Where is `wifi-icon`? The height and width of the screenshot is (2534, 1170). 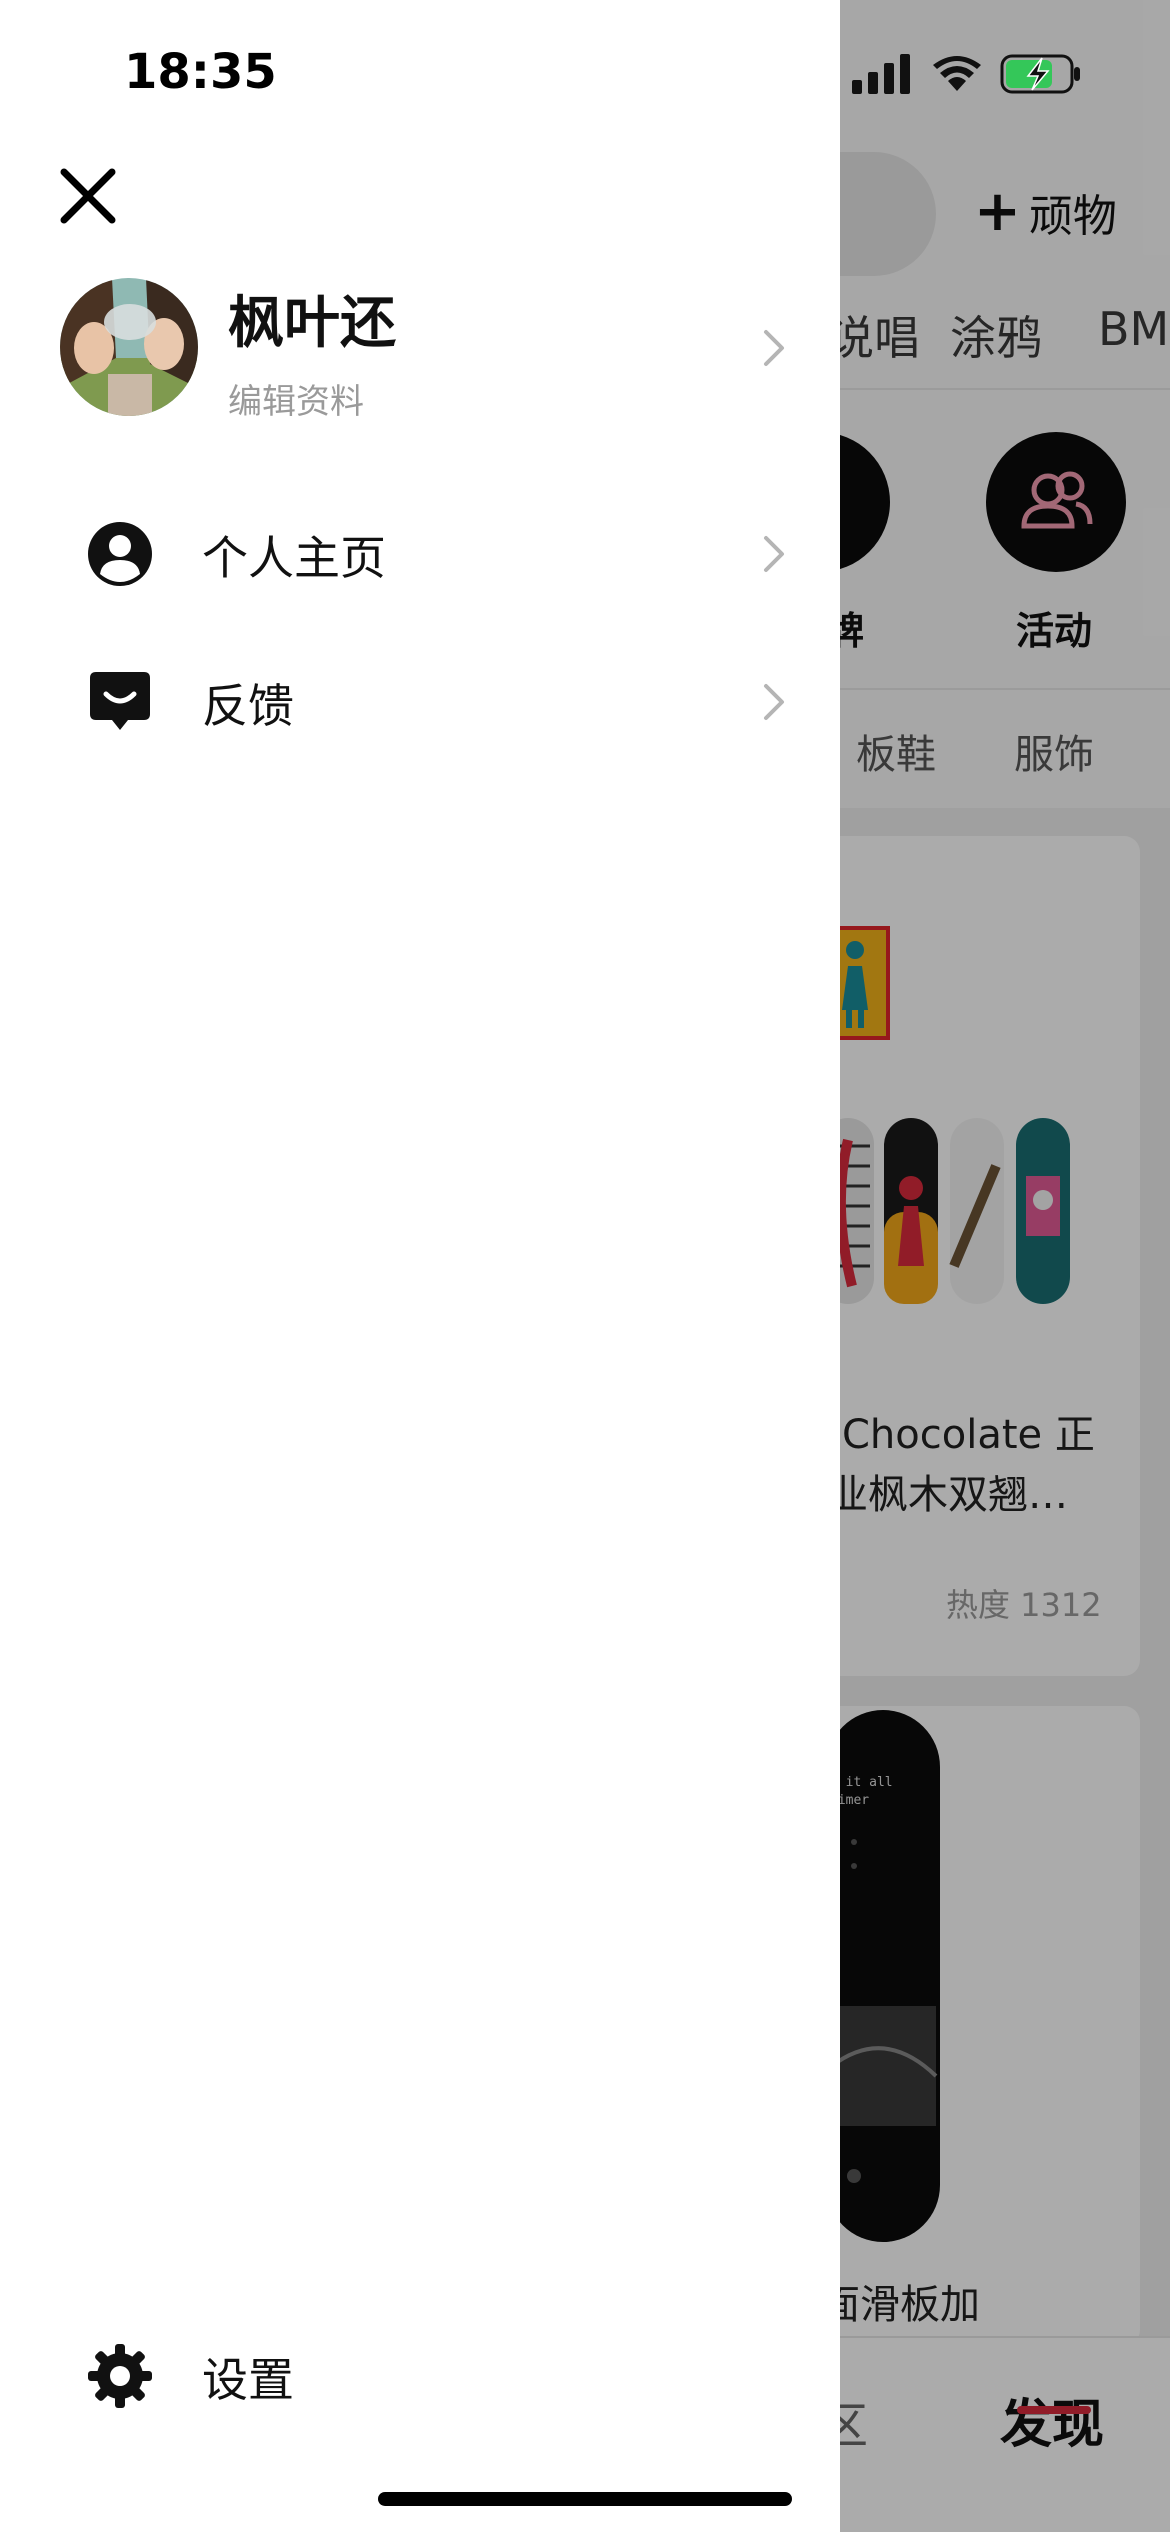 wifi-icon is located at coordinates (957, 73).